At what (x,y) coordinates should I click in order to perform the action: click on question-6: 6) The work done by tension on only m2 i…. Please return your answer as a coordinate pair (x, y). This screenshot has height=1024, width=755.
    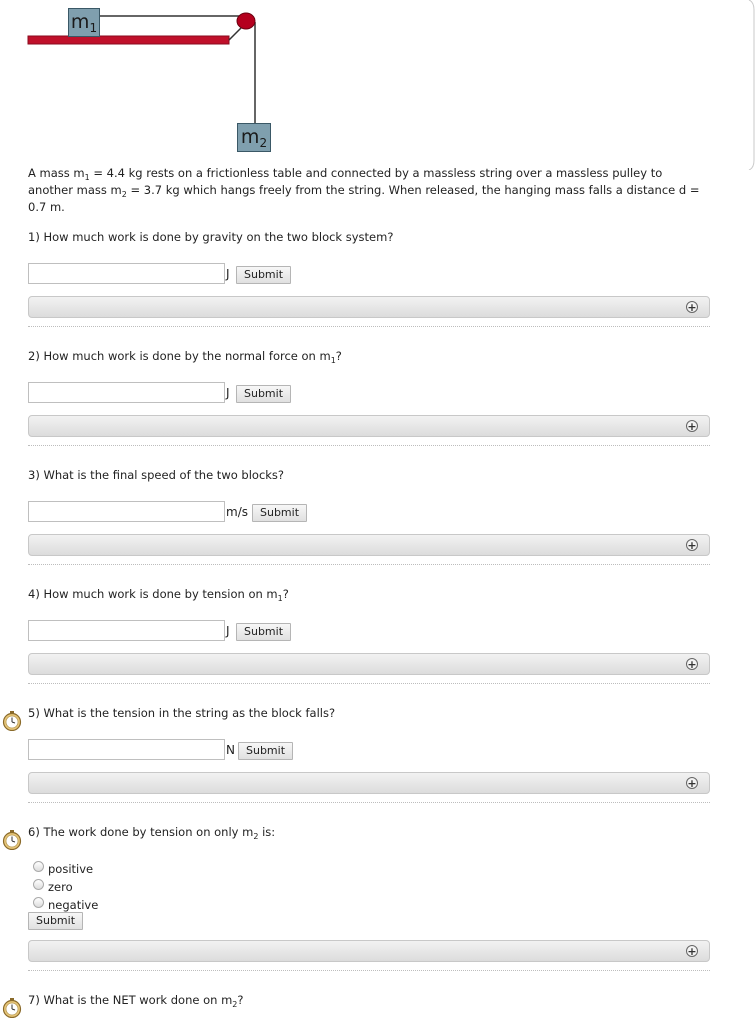
    Looking at the image, I should click on (152, 833).